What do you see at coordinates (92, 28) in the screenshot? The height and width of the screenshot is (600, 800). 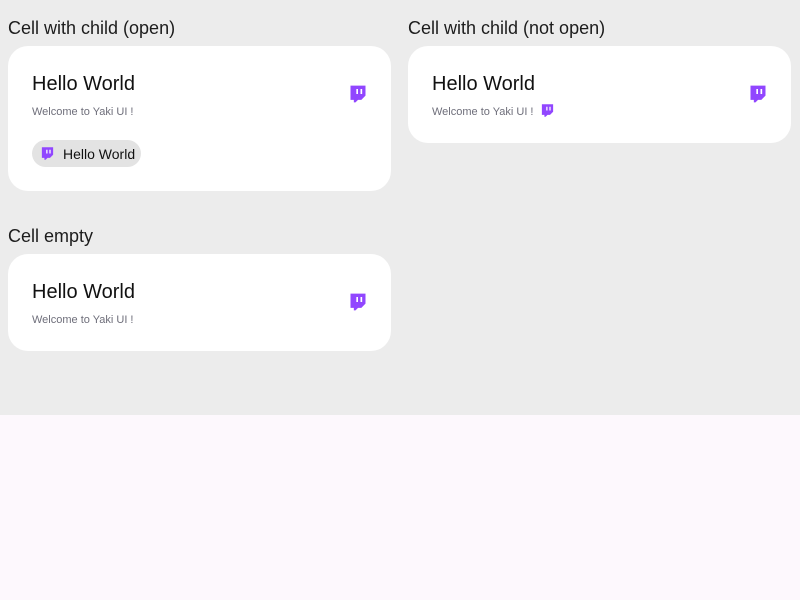 I see `section-label-open: Cell with child (open)` at bounding box center [92, 28].